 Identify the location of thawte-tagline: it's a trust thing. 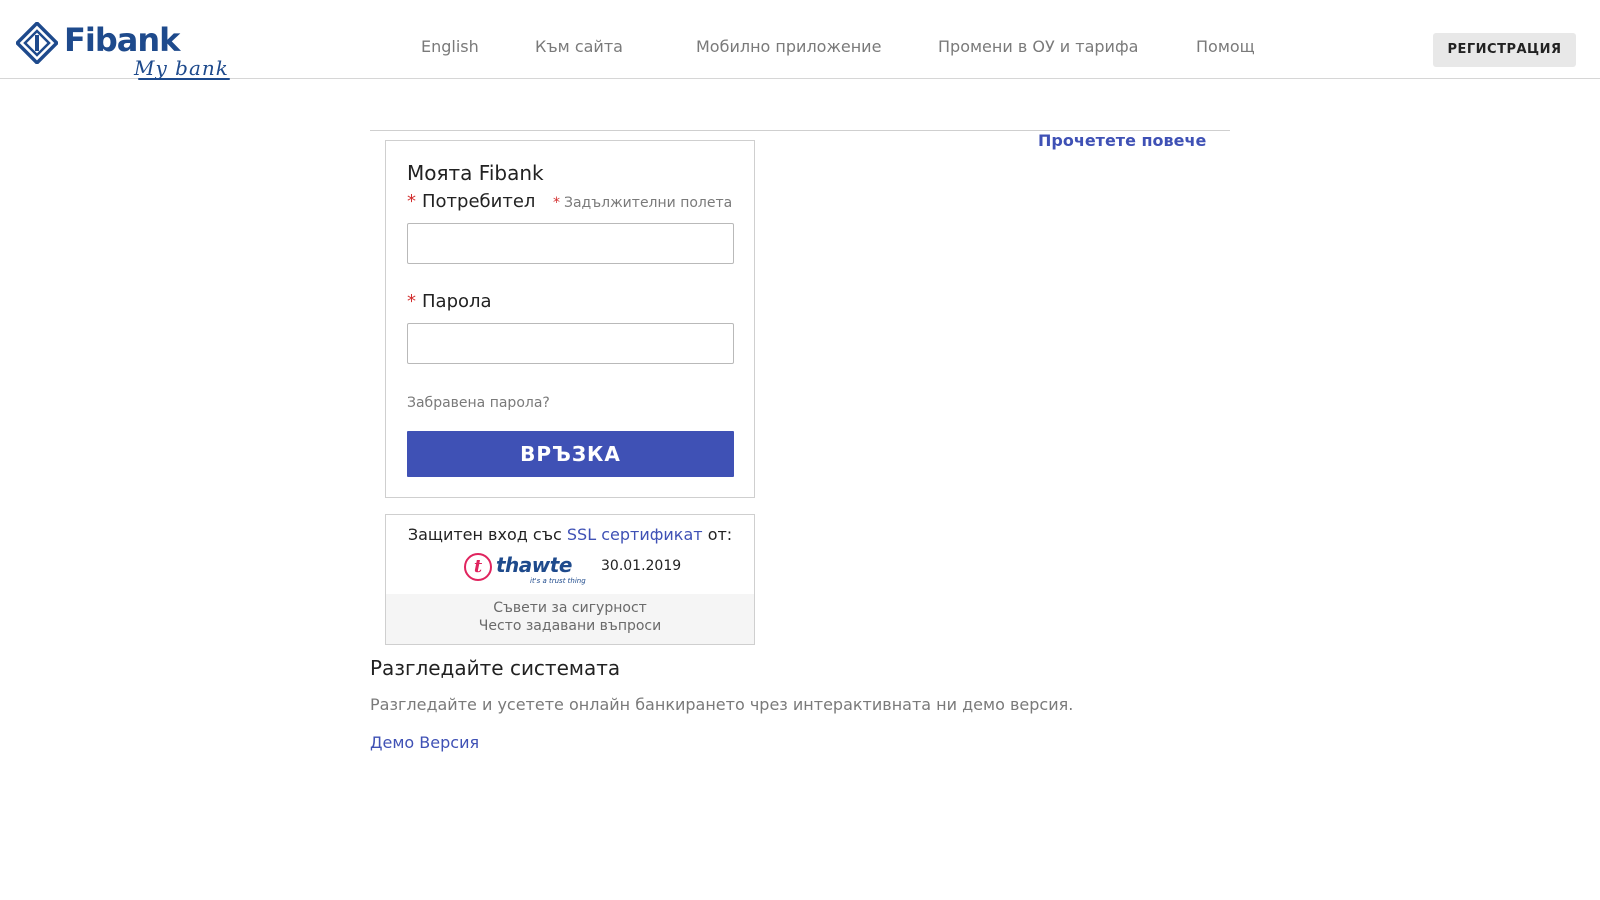
(558, 581).